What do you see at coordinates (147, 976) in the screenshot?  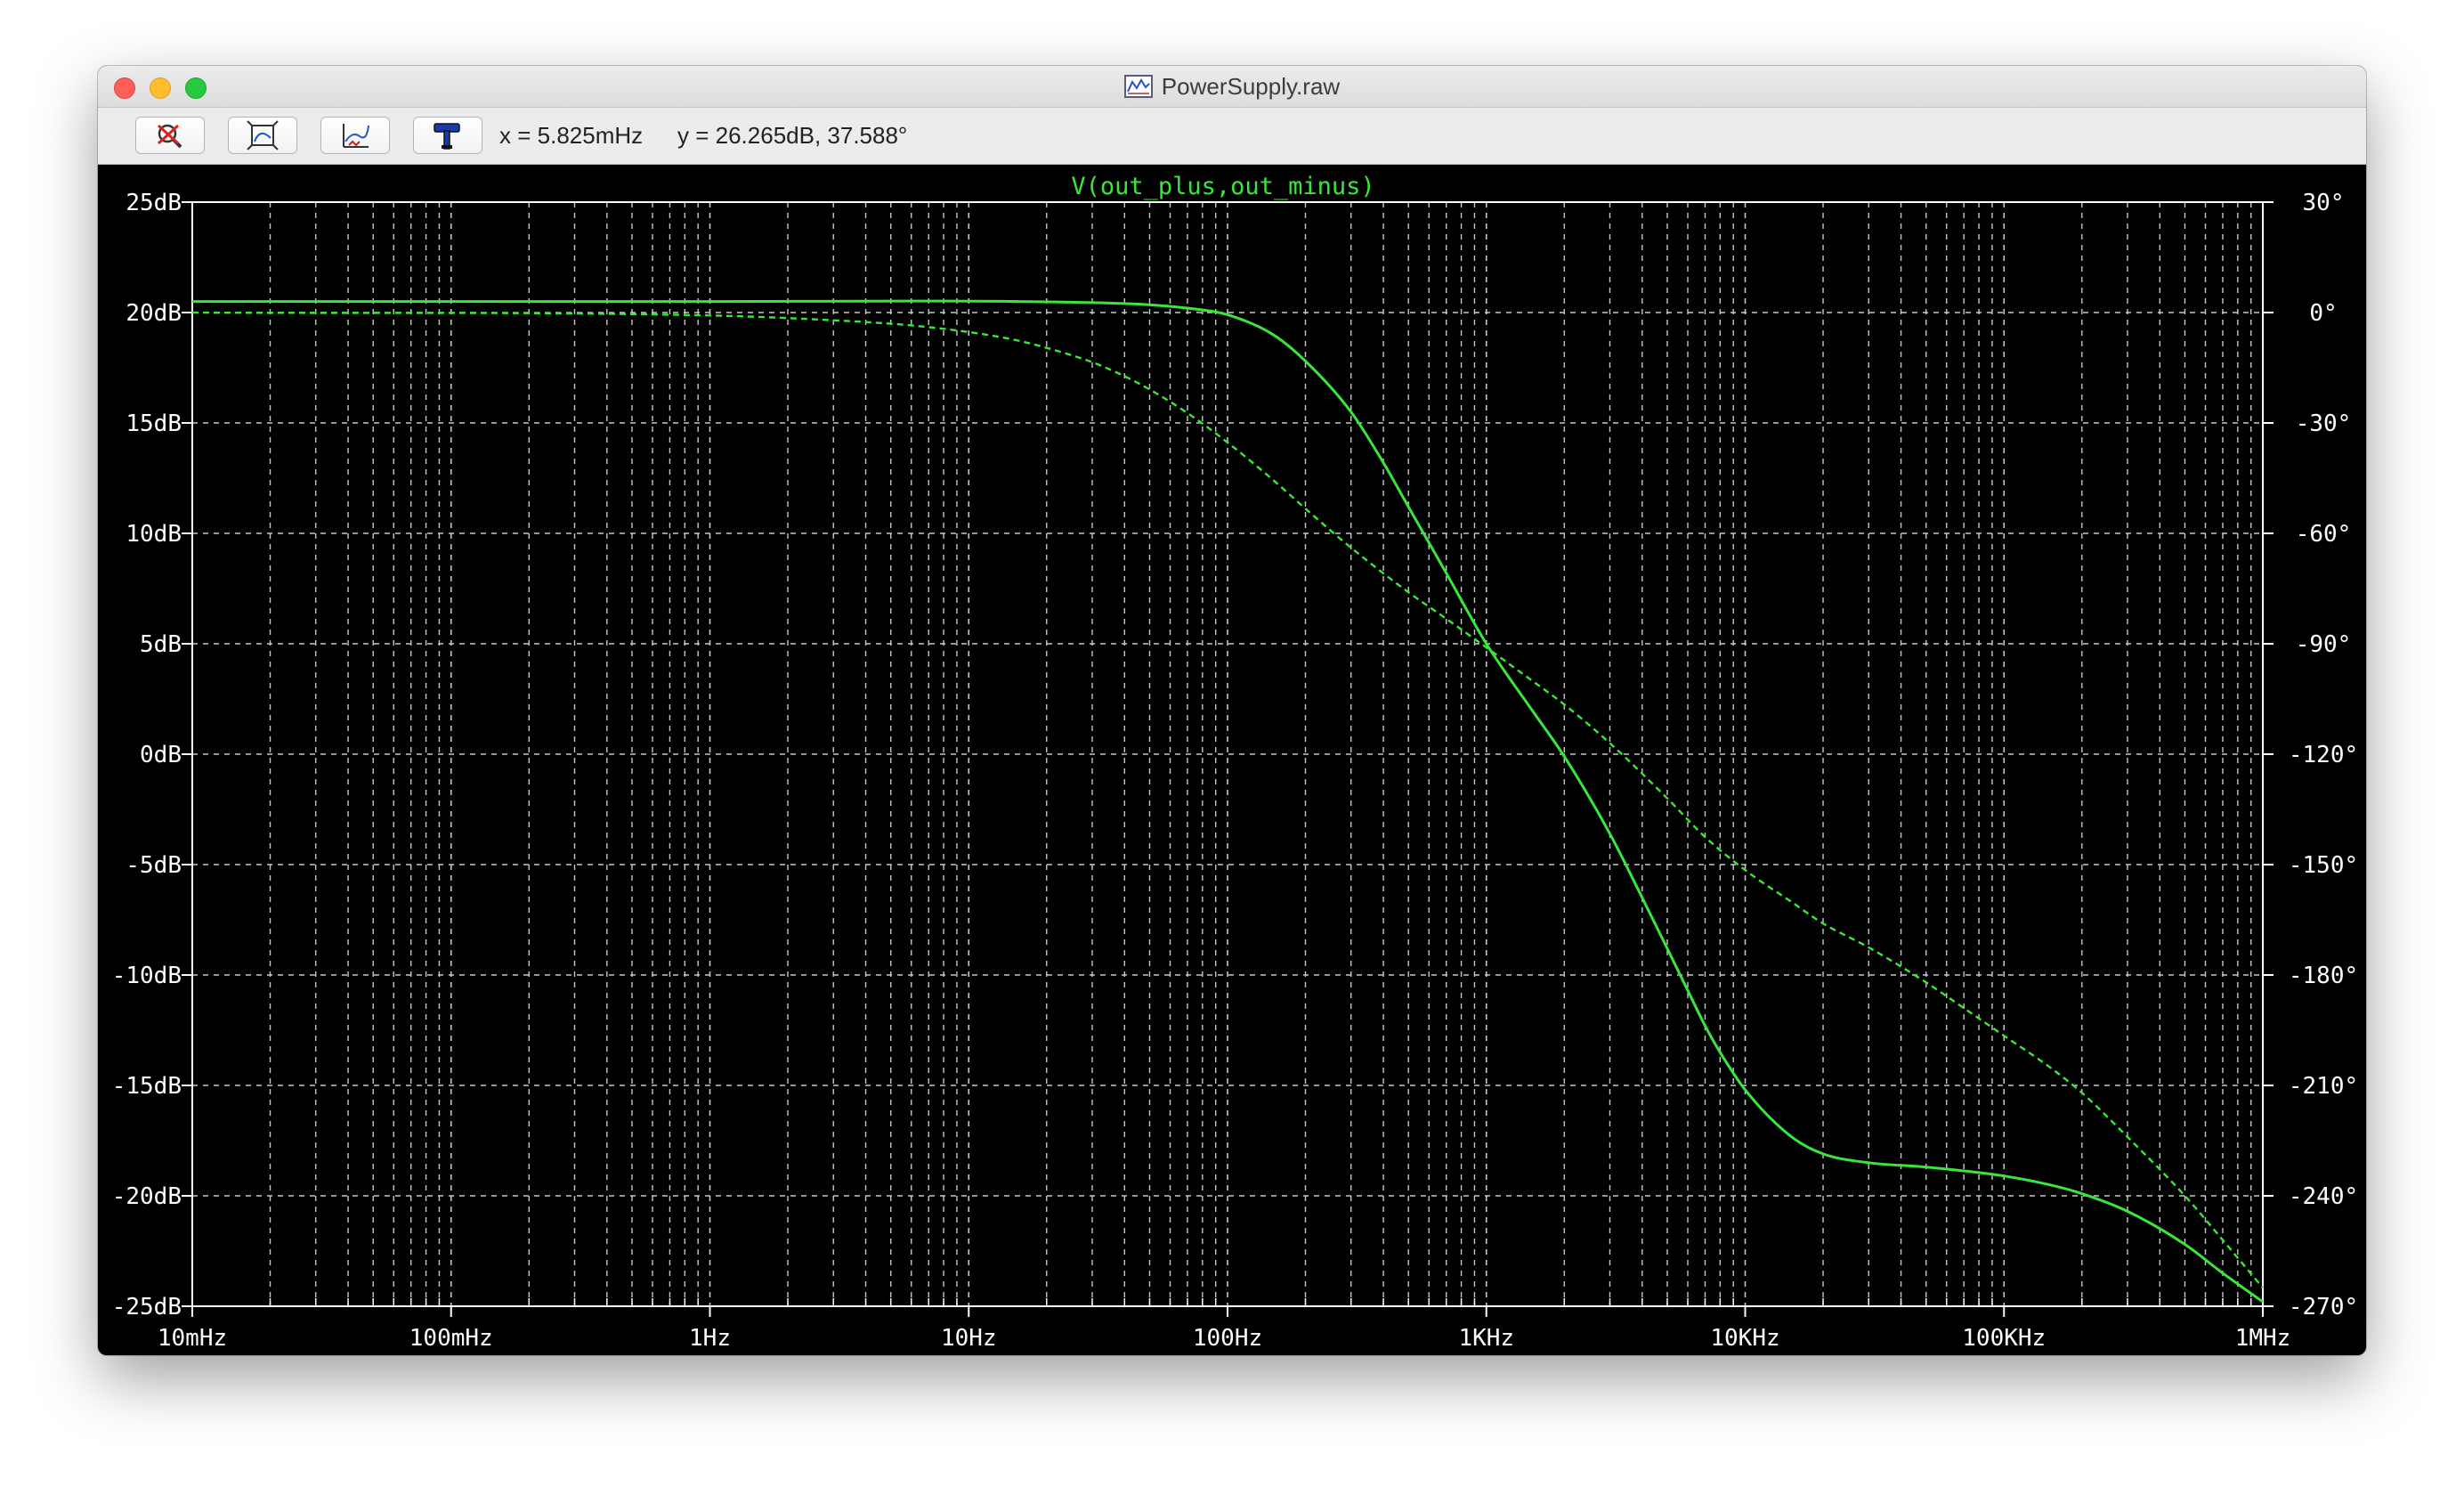 I see `y-tick-label: -10dB` at bounding box center [147, 976].